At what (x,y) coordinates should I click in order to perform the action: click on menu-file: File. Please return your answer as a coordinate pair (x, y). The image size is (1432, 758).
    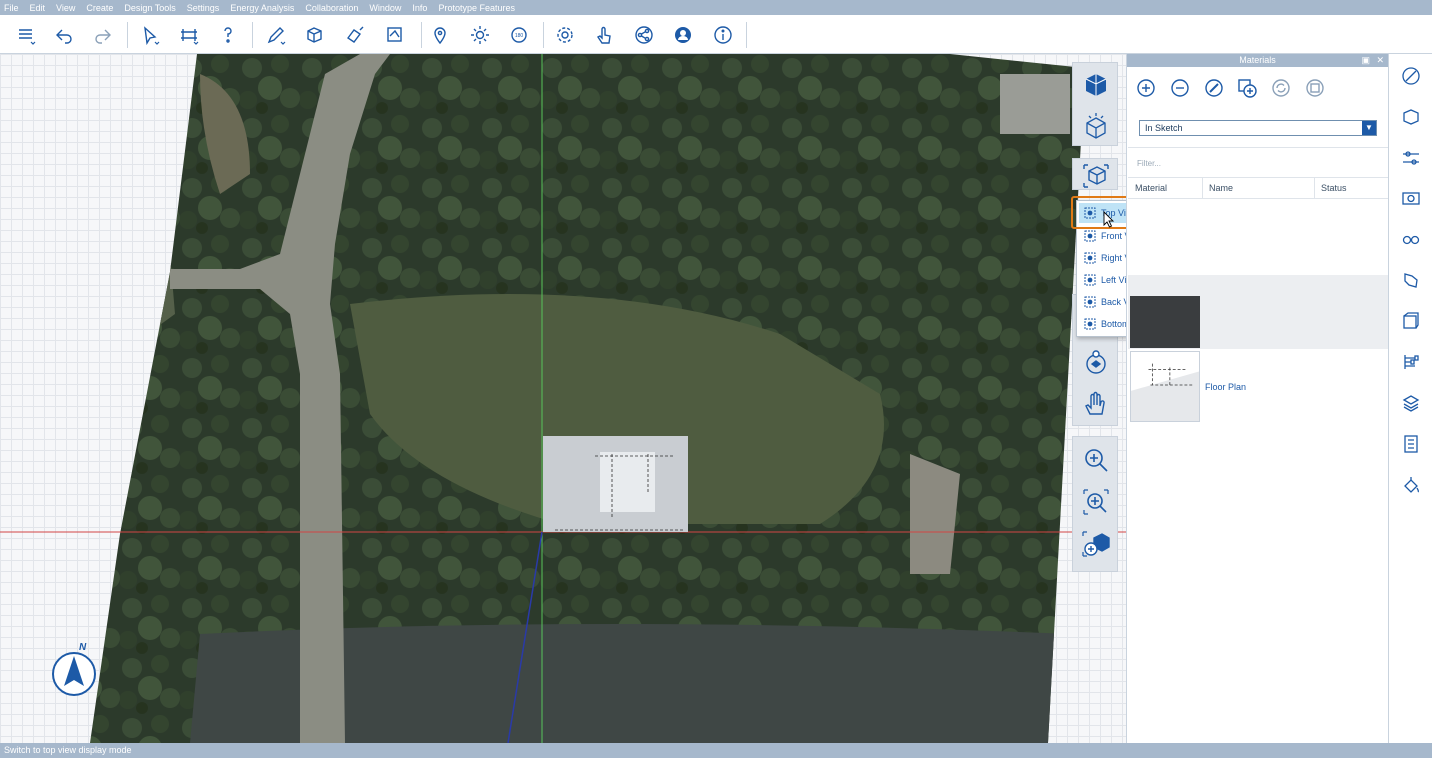
    Looking at the image, I should click on (11, 8).